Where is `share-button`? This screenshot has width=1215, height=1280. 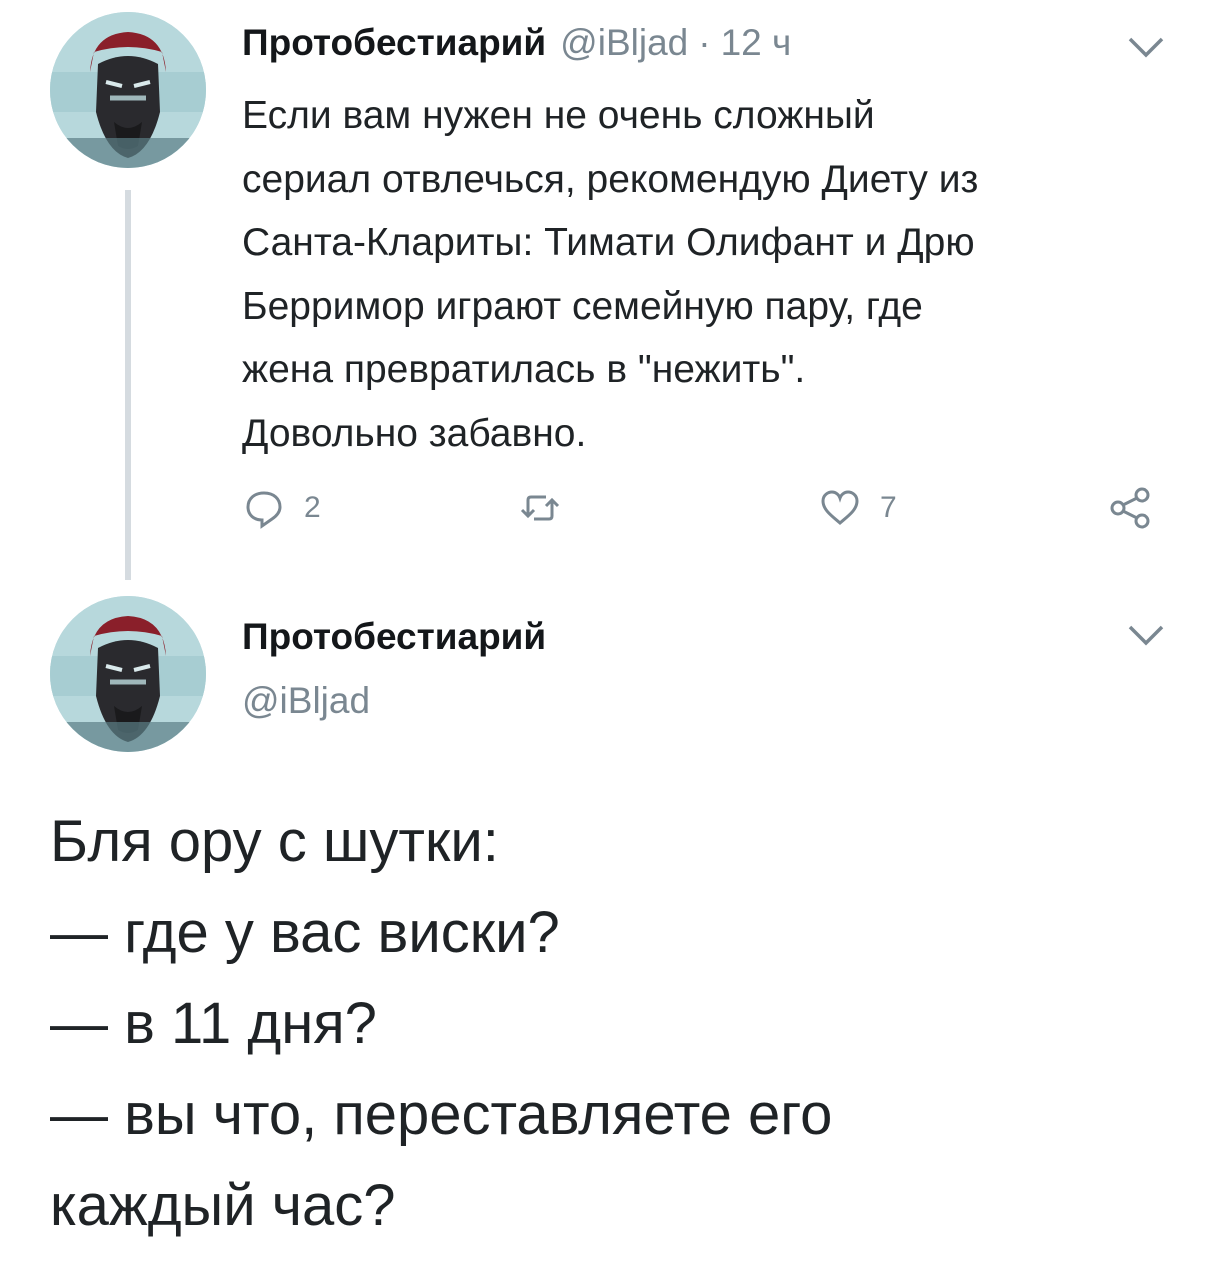 share-button is located at coordinates (1130, 508).